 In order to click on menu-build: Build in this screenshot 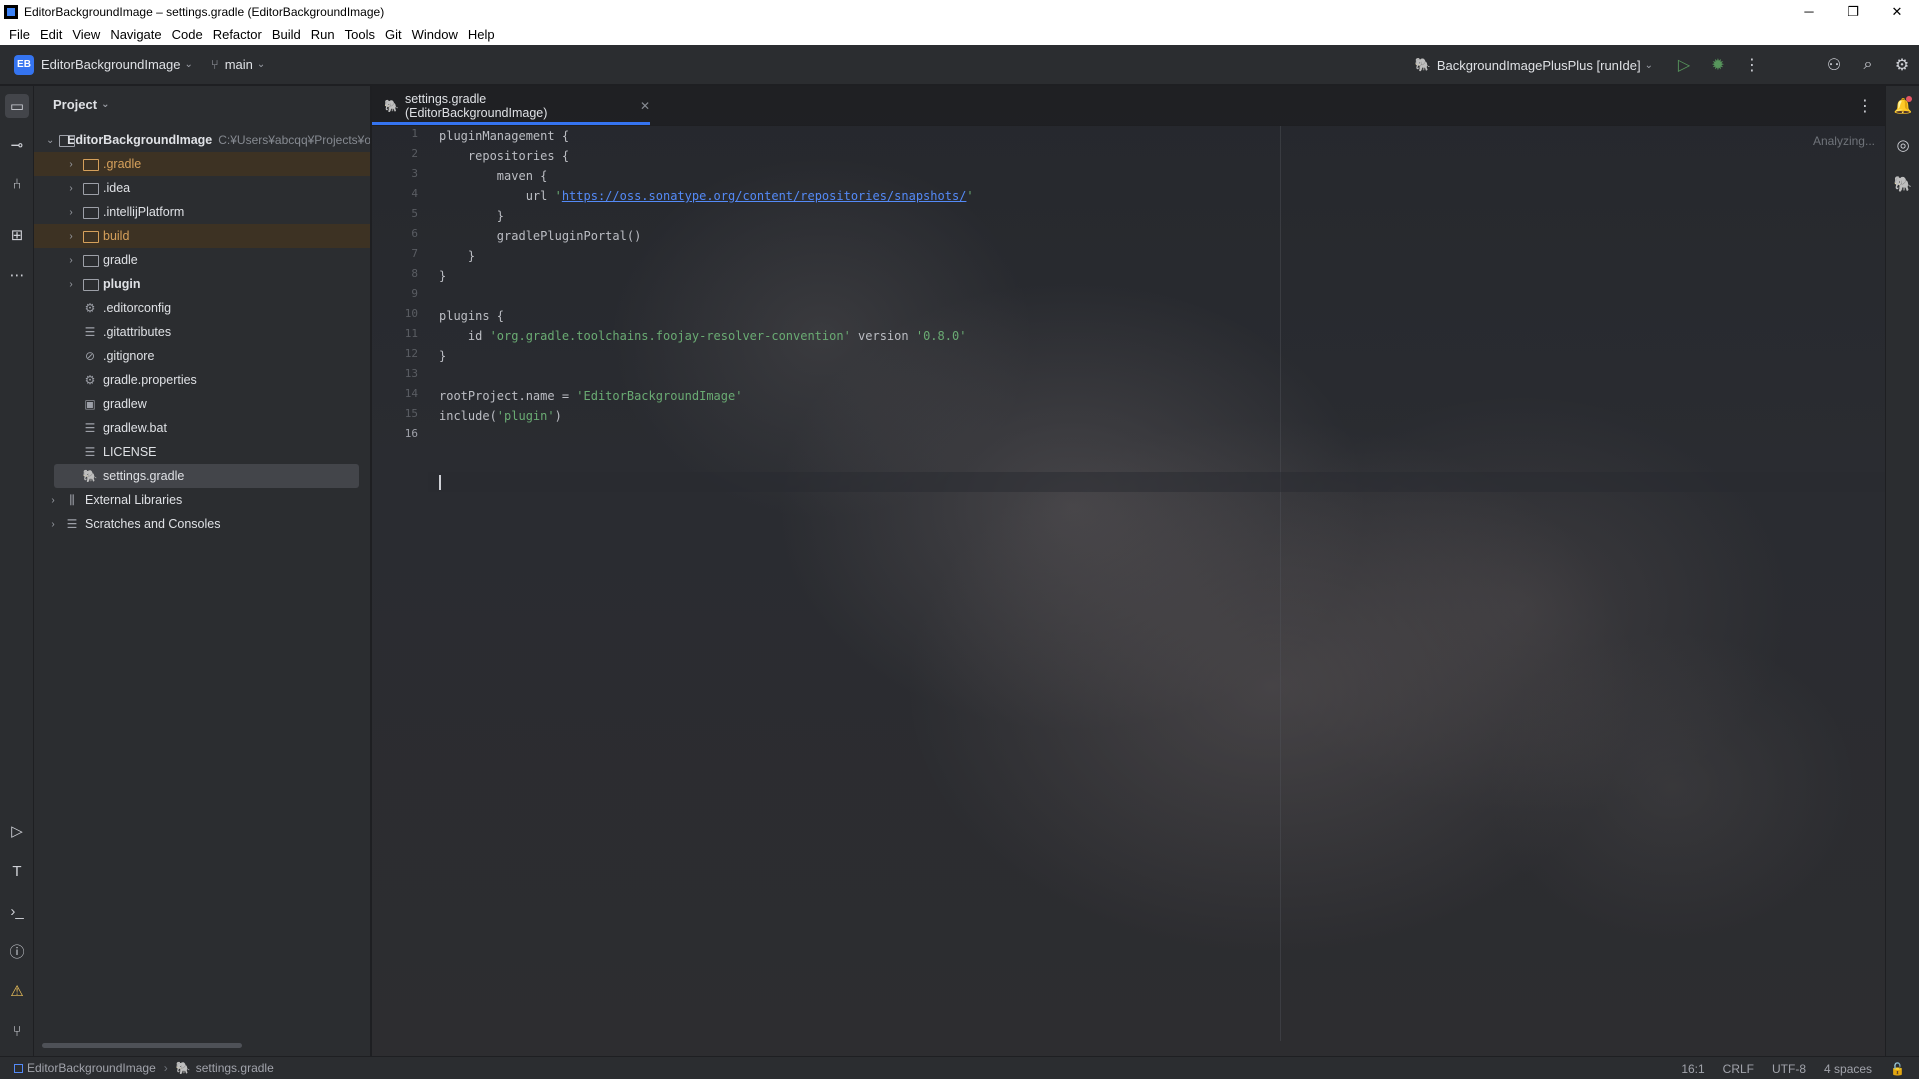, I will do `click(286, 34)`.